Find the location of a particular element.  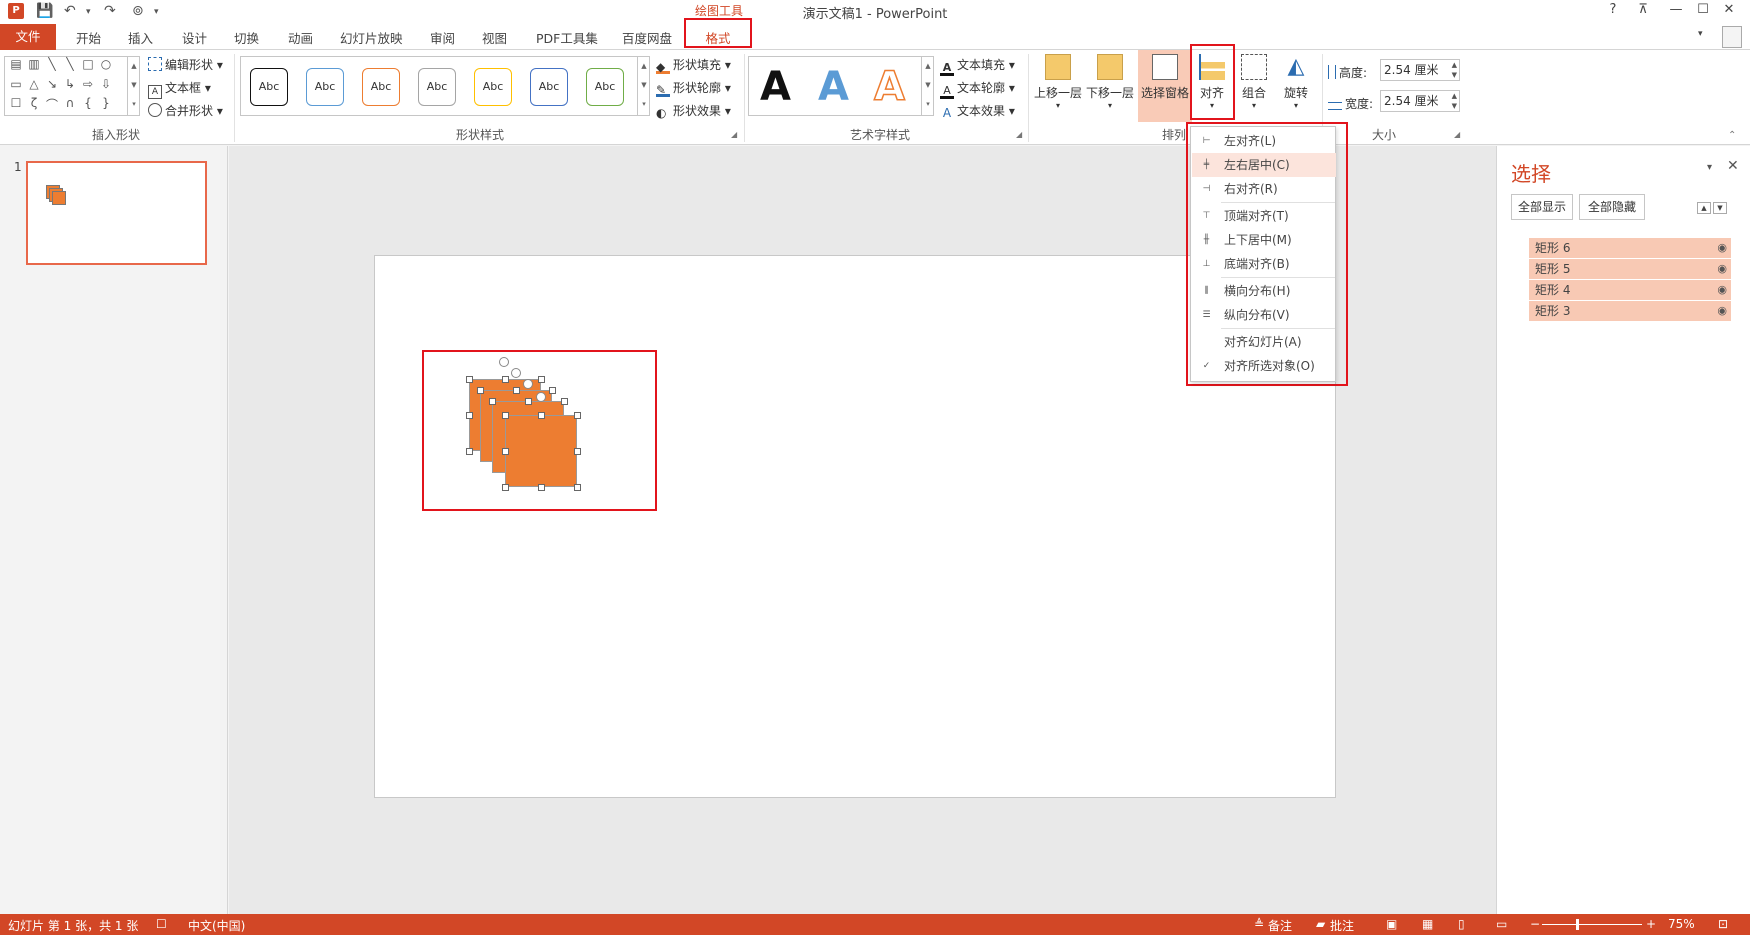

shape-style-preset-1: Abc is located at coordinates (269, 87).